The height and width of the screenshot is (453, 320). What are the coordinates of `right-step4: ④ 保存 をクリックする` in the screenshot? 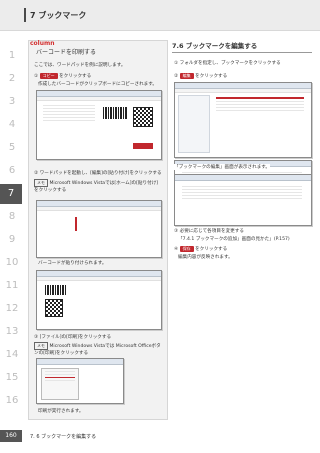 It's located at (200, 249).